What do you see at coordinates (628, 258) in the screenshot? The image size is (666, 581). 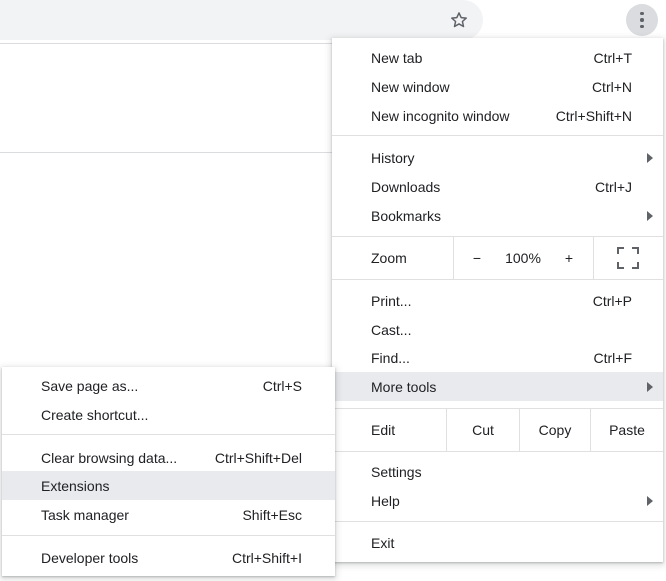 I see `fullscreen-icon` at bounding box center [628, 258].